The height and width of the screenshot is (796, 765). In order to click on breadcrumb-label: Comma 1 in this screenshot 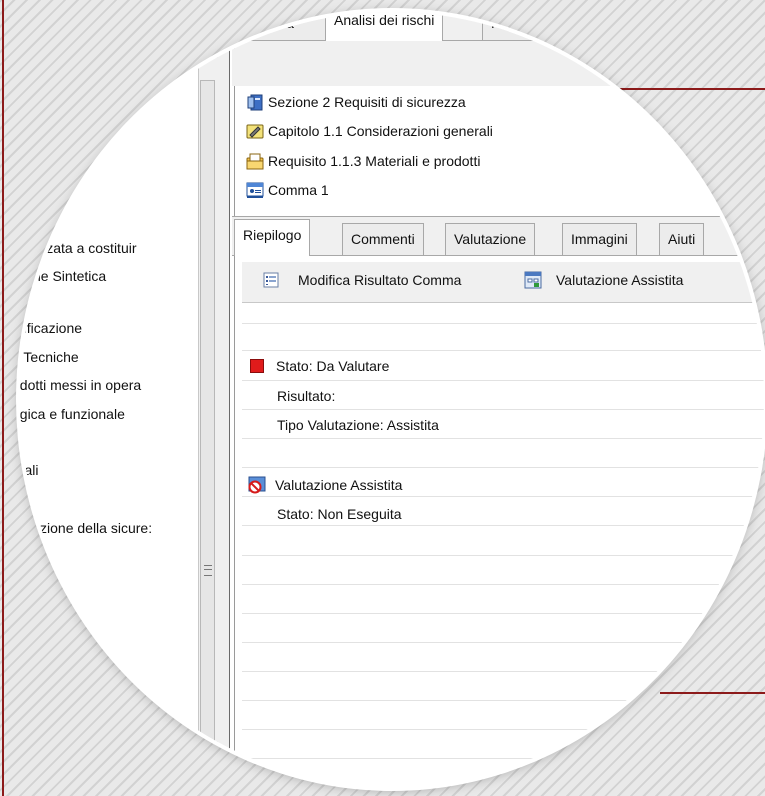, I will do `click(298, 190)`.